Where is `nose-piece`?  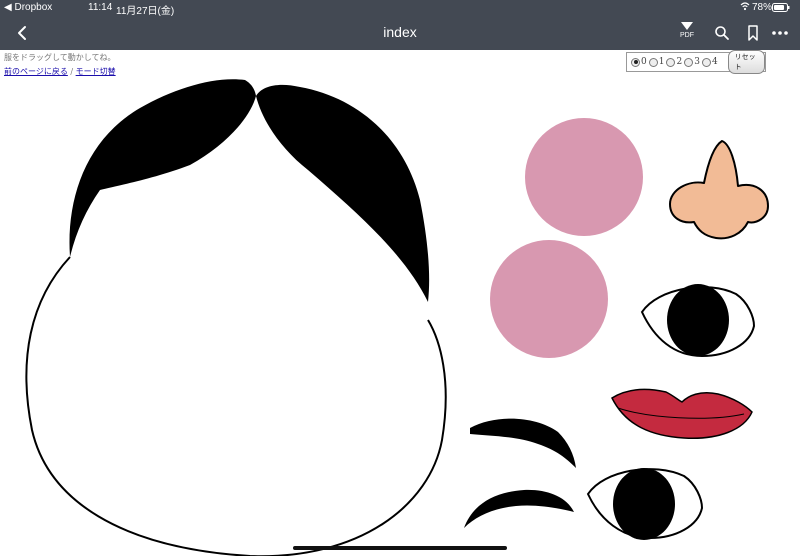
nose-piece is located at coordinates (717, 191).